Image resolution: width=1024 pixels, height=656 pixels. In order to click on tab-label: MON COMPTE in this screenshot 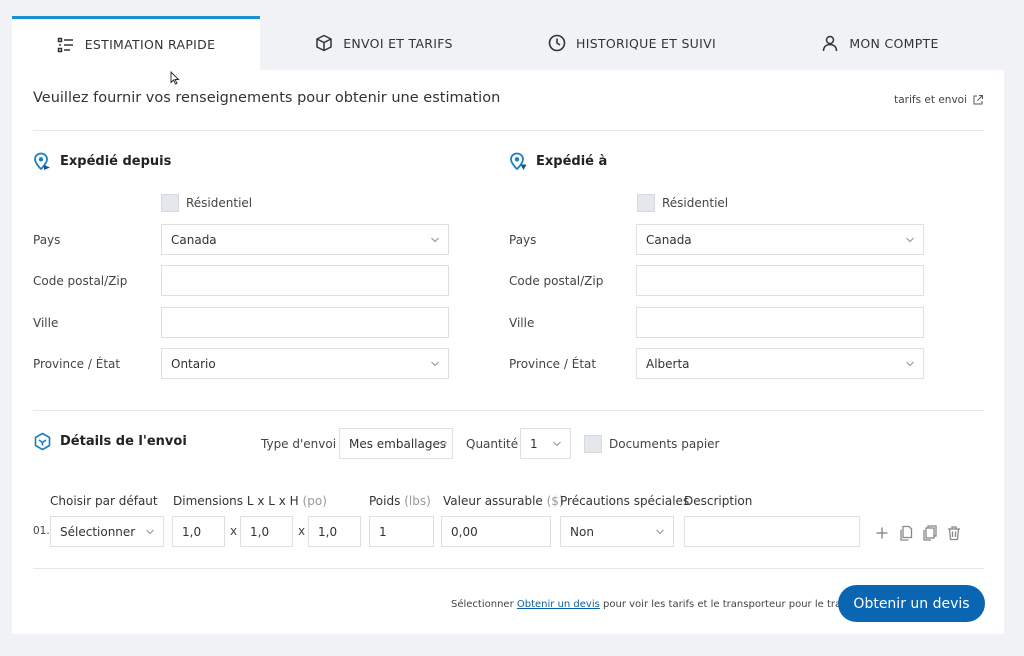, I will do `click(894, 43)`.